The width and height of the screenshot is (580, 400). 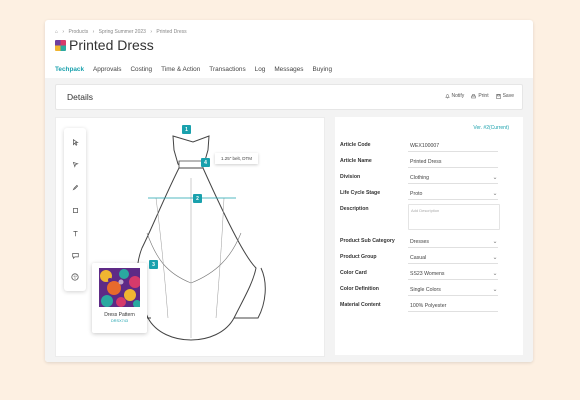 I want to click on header-actions: Notify Print Save, so click(x=476, y=96).